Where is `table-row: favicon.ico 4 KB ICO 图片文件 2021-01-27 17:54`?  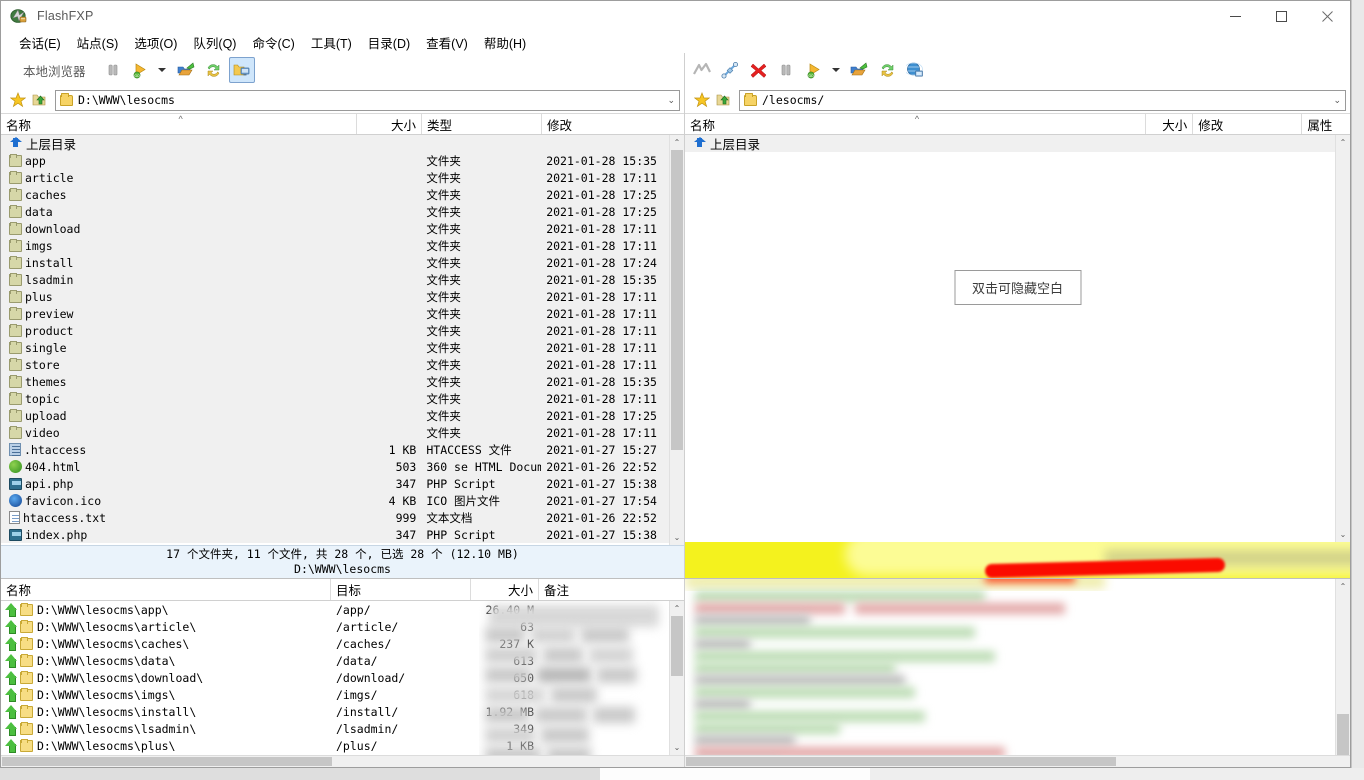
table-row: favicon.ico 4 KB ICO 图片文件 2021-01-27 17:54 is located at coordinates (335, 500).